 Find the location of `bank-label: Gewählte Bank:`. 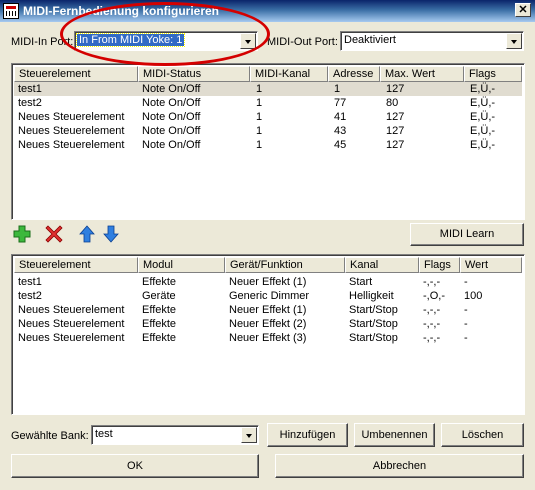

bank-label: Gewählte Bank: is located at coordinates (50, 436).